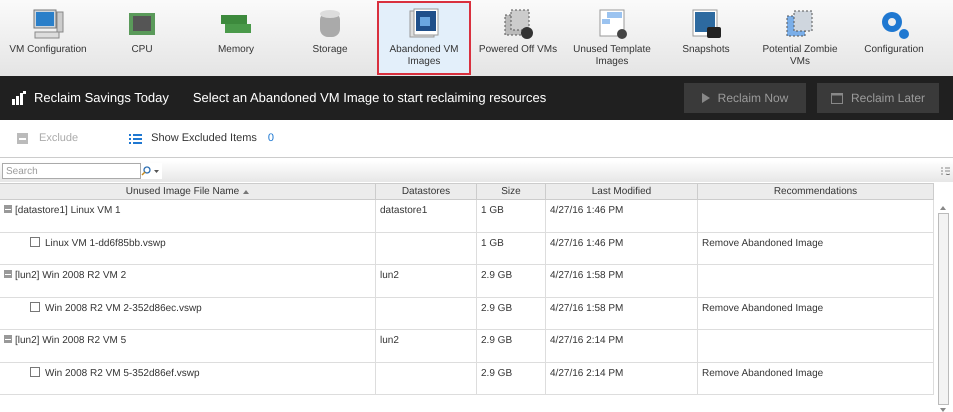  What do you see at coordinates (271, 138) in the screenshot?
I see `excluded-count: 0` at bounding box center [271, 138].